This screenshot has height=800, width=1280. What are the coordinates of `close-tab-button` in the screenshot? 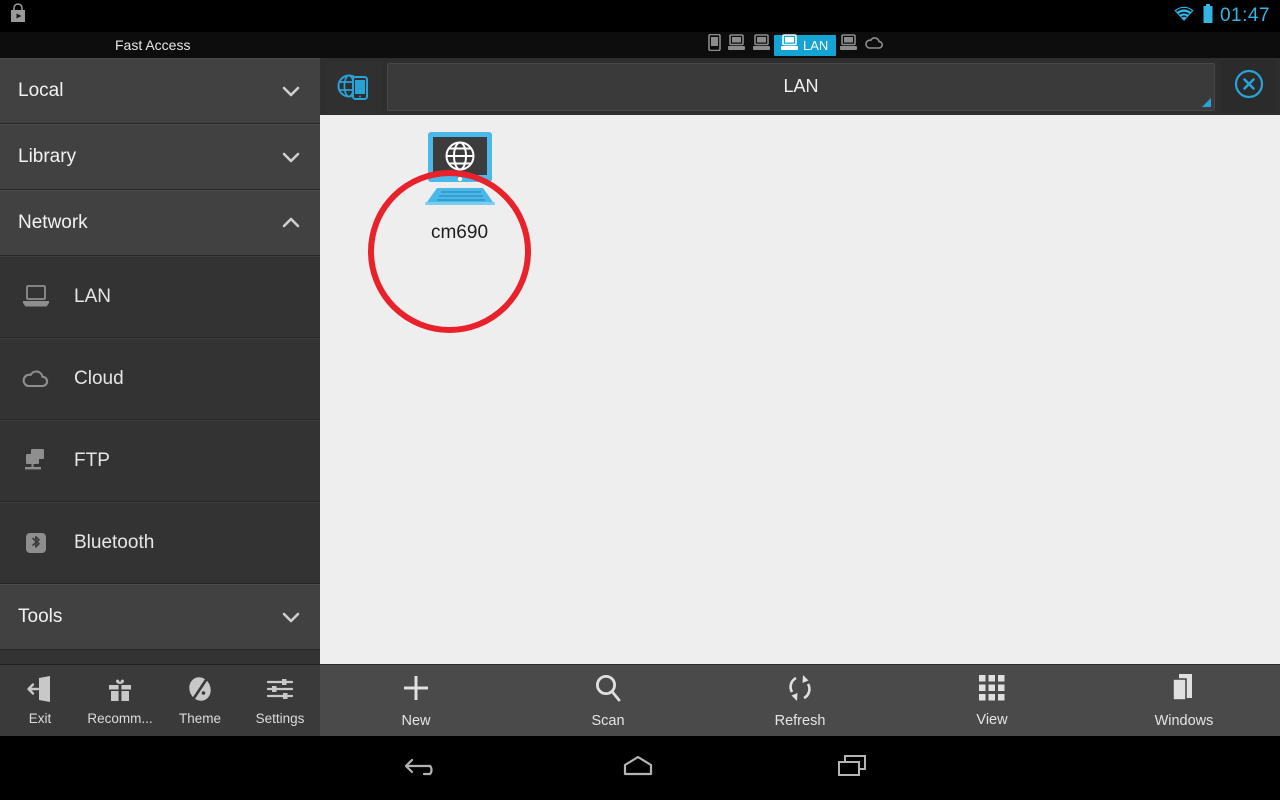 It's located at (1248, 86).